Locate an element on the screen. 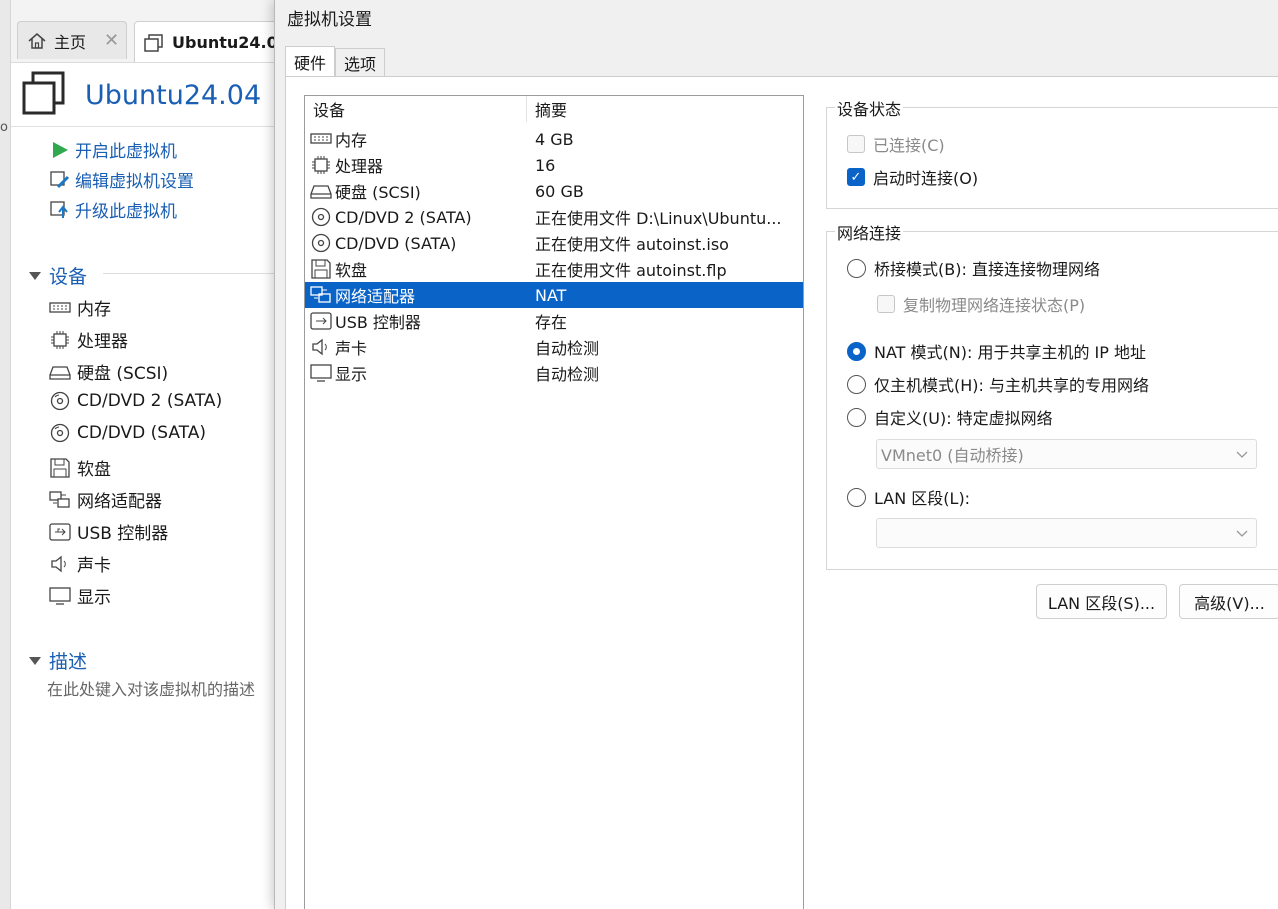 The width and height of the screenshot is (1278, 909). device-row-display: 显示 自动检测 is located at coordinates (554, 373).